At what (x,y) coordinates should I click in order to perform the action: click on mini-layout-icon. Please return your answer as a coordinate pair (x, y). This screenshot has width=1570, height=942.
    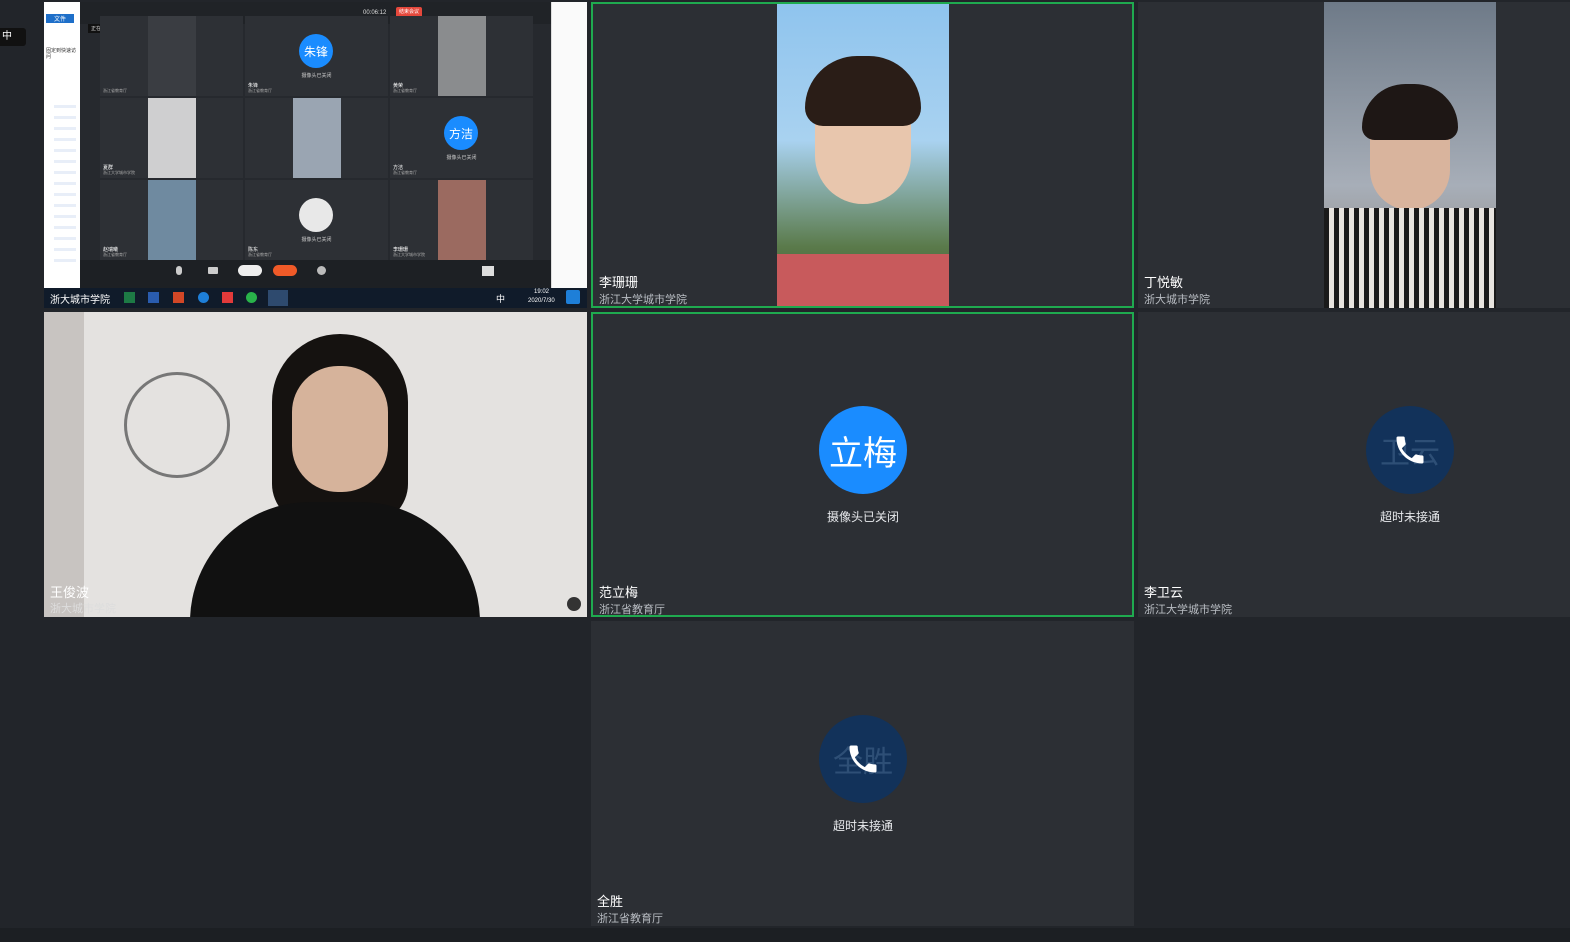
    Looking at the image, I should click on (488, 271).